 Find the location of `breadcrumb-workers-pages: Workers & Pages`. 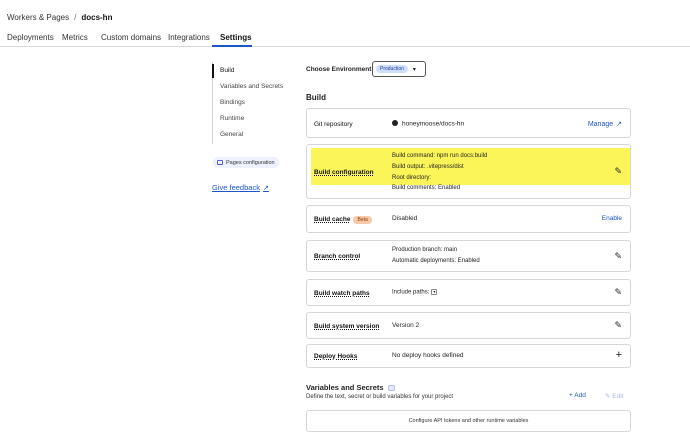

breadcrumb-workers-pages: Workers & Pages is located at coordinates (38, 17).